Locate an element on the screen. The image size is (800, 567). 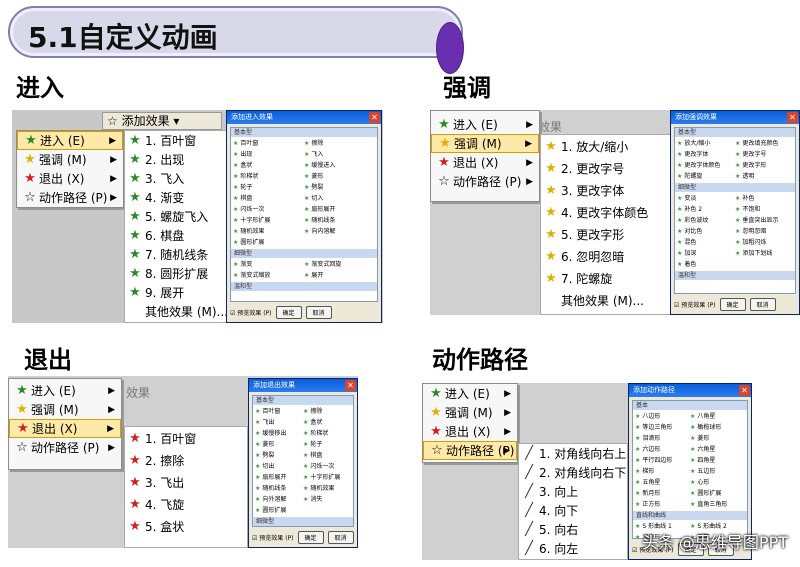
effect-option: 着色 is located at coordinates (706, 264).